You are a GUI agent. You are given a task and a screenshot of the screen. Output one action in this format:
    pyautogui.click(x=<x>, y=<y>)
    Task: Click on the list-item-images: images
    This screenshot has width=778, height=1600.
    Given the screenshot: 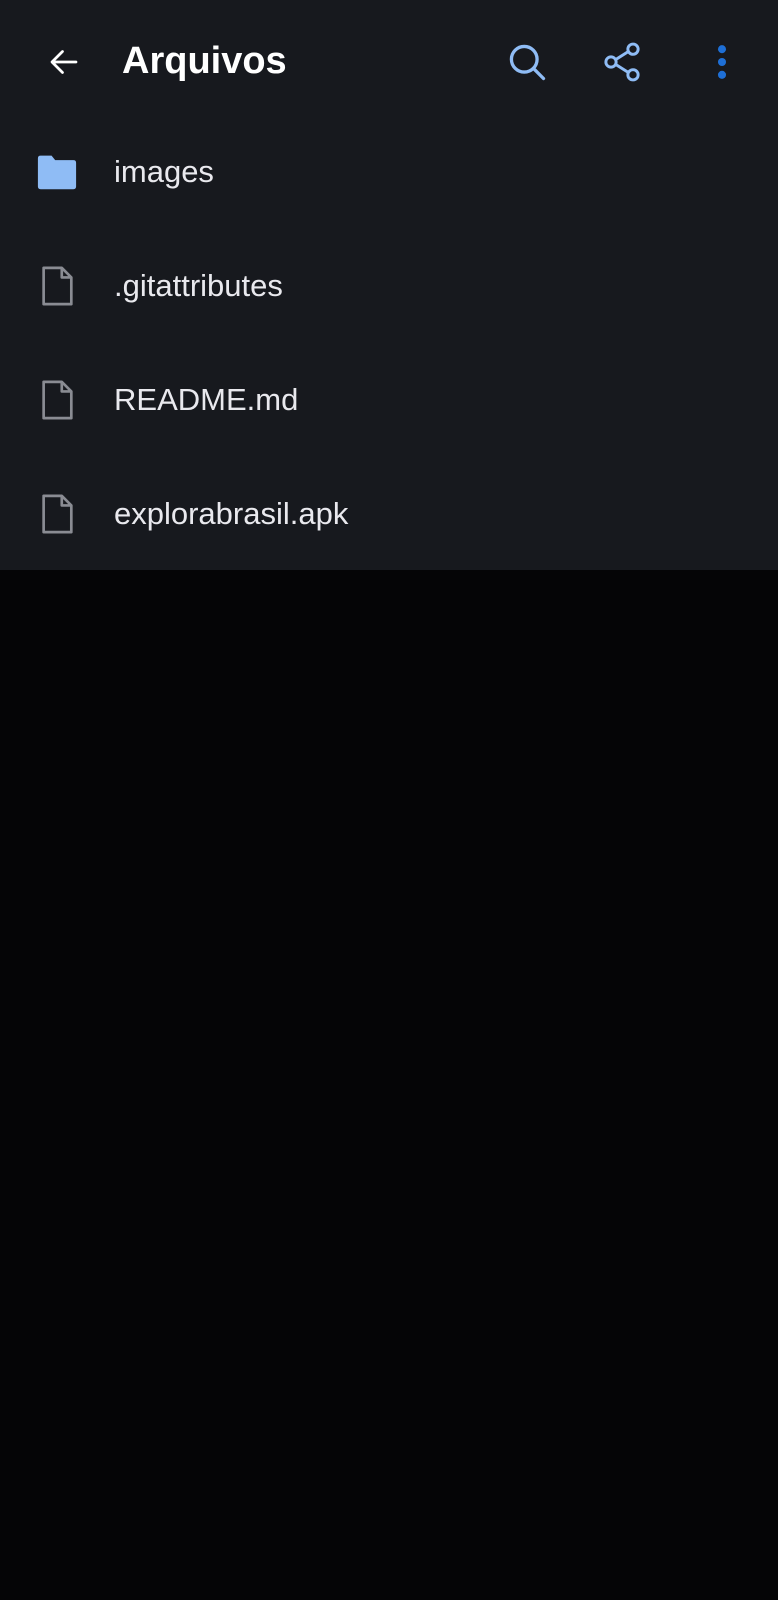 What is the action you would take?
    pyautogui.click(x=389, y=172)
    